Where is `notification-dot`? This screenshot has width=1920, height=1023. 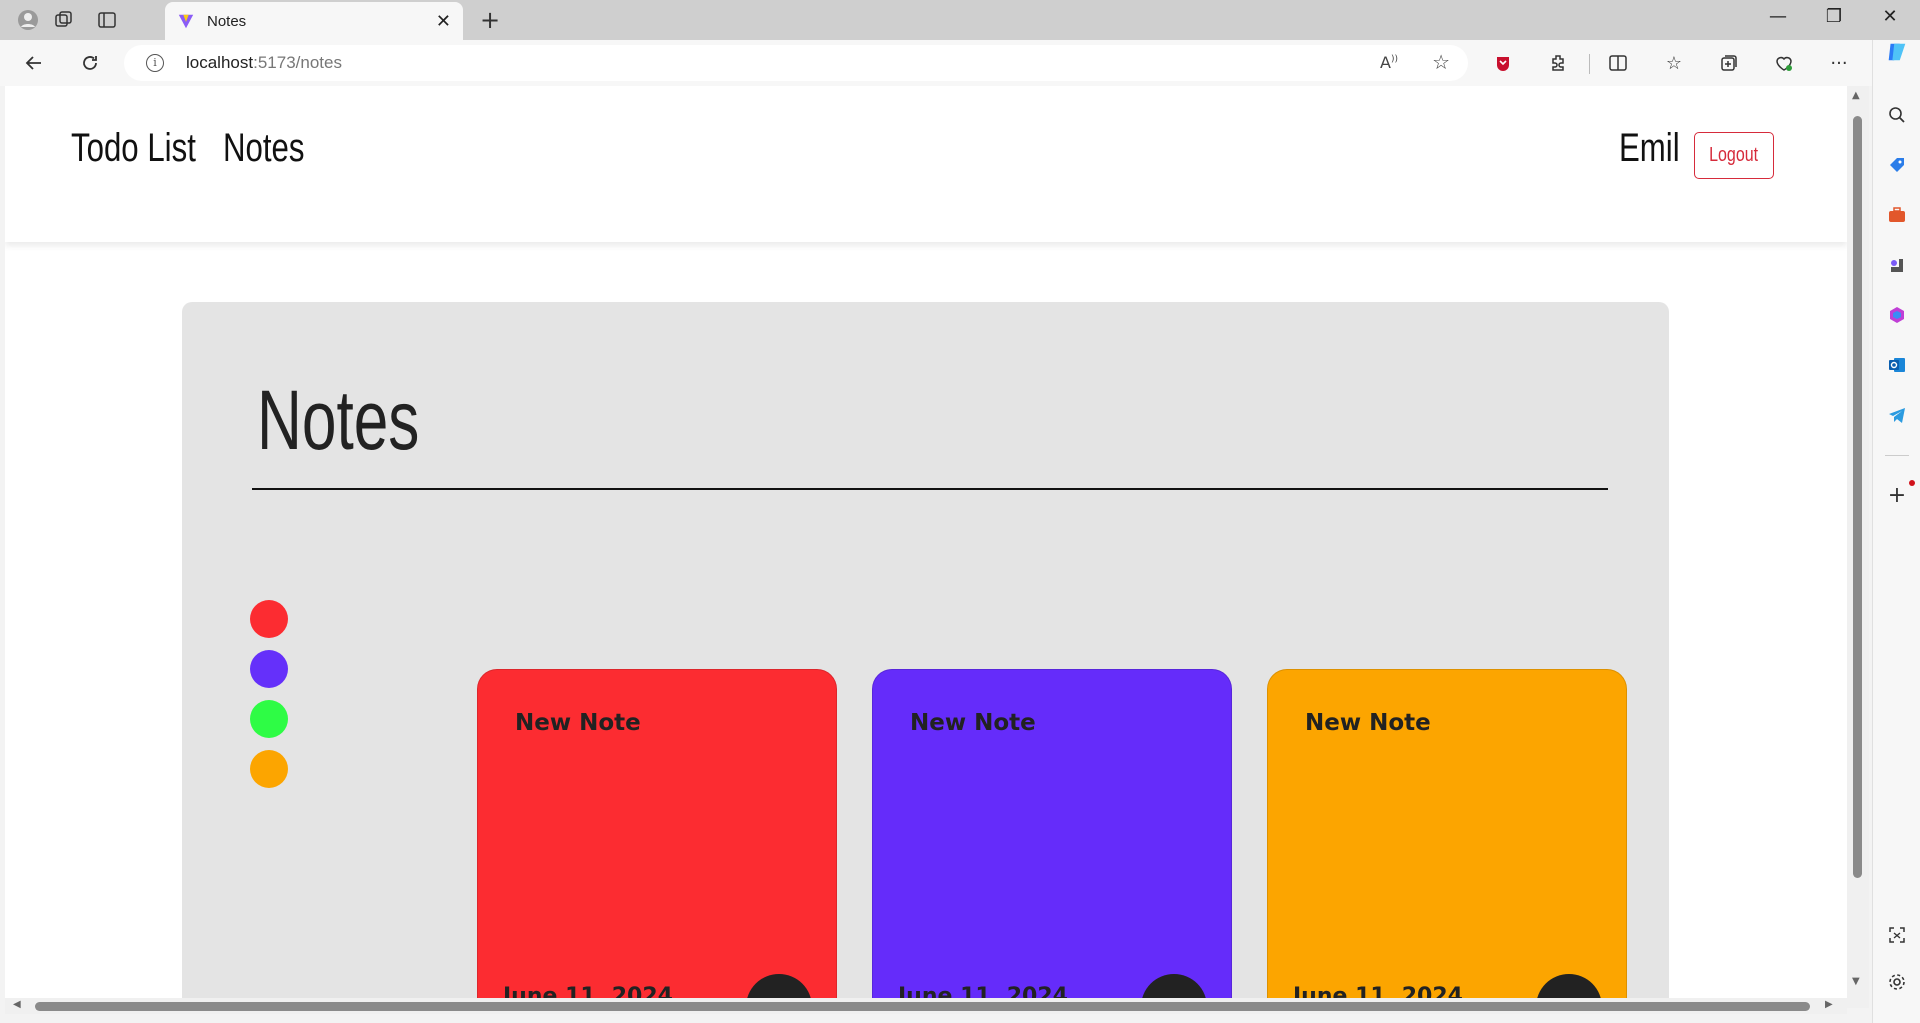 notification-dot is located at coordinates (1912, 483).